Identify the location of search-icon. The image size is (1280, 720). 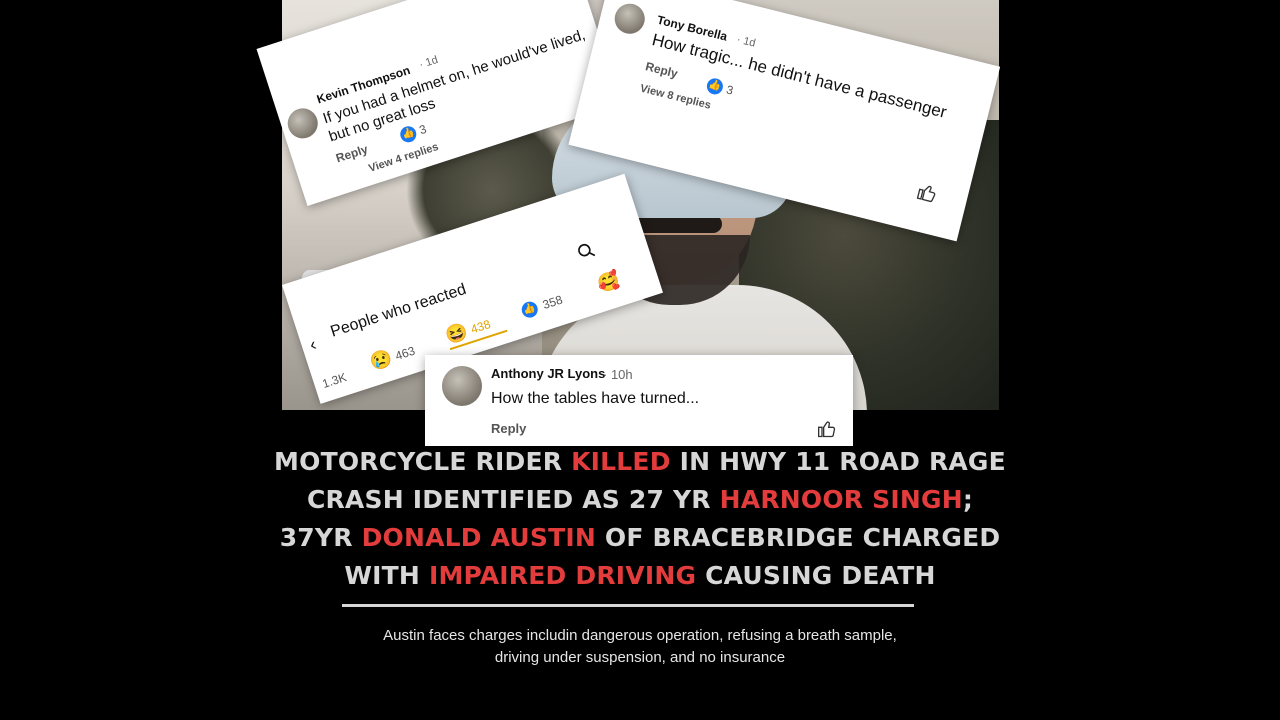
(586, 251).